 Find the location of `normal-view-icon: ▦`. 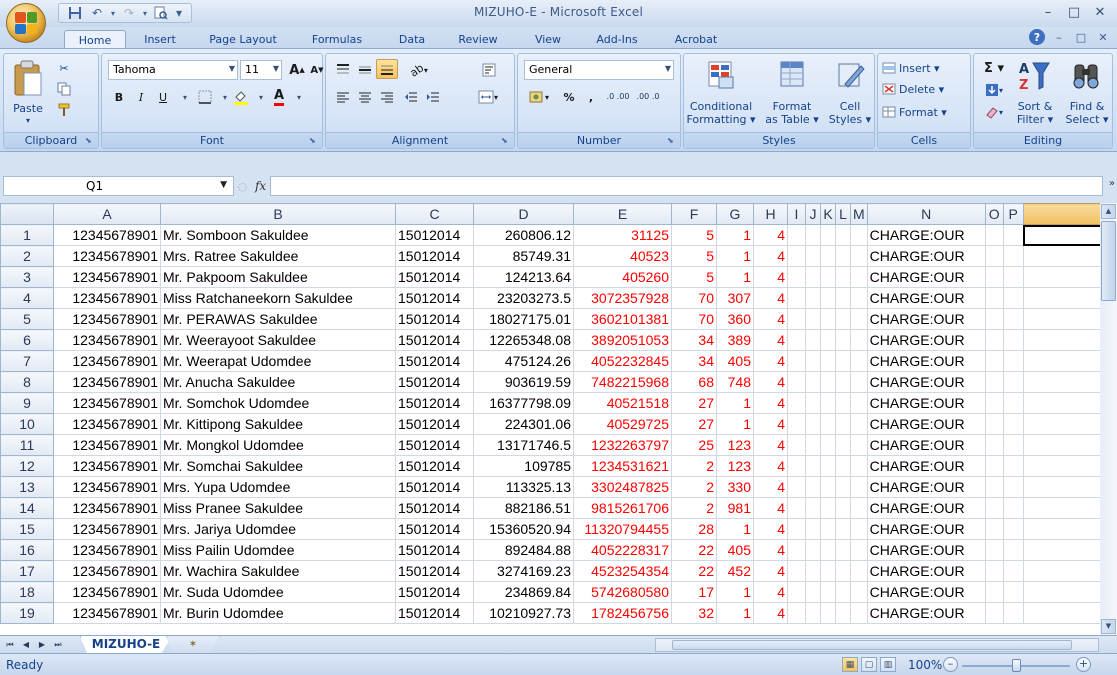

normal-view-icon: ▦ is located at coordinates (850, 664).